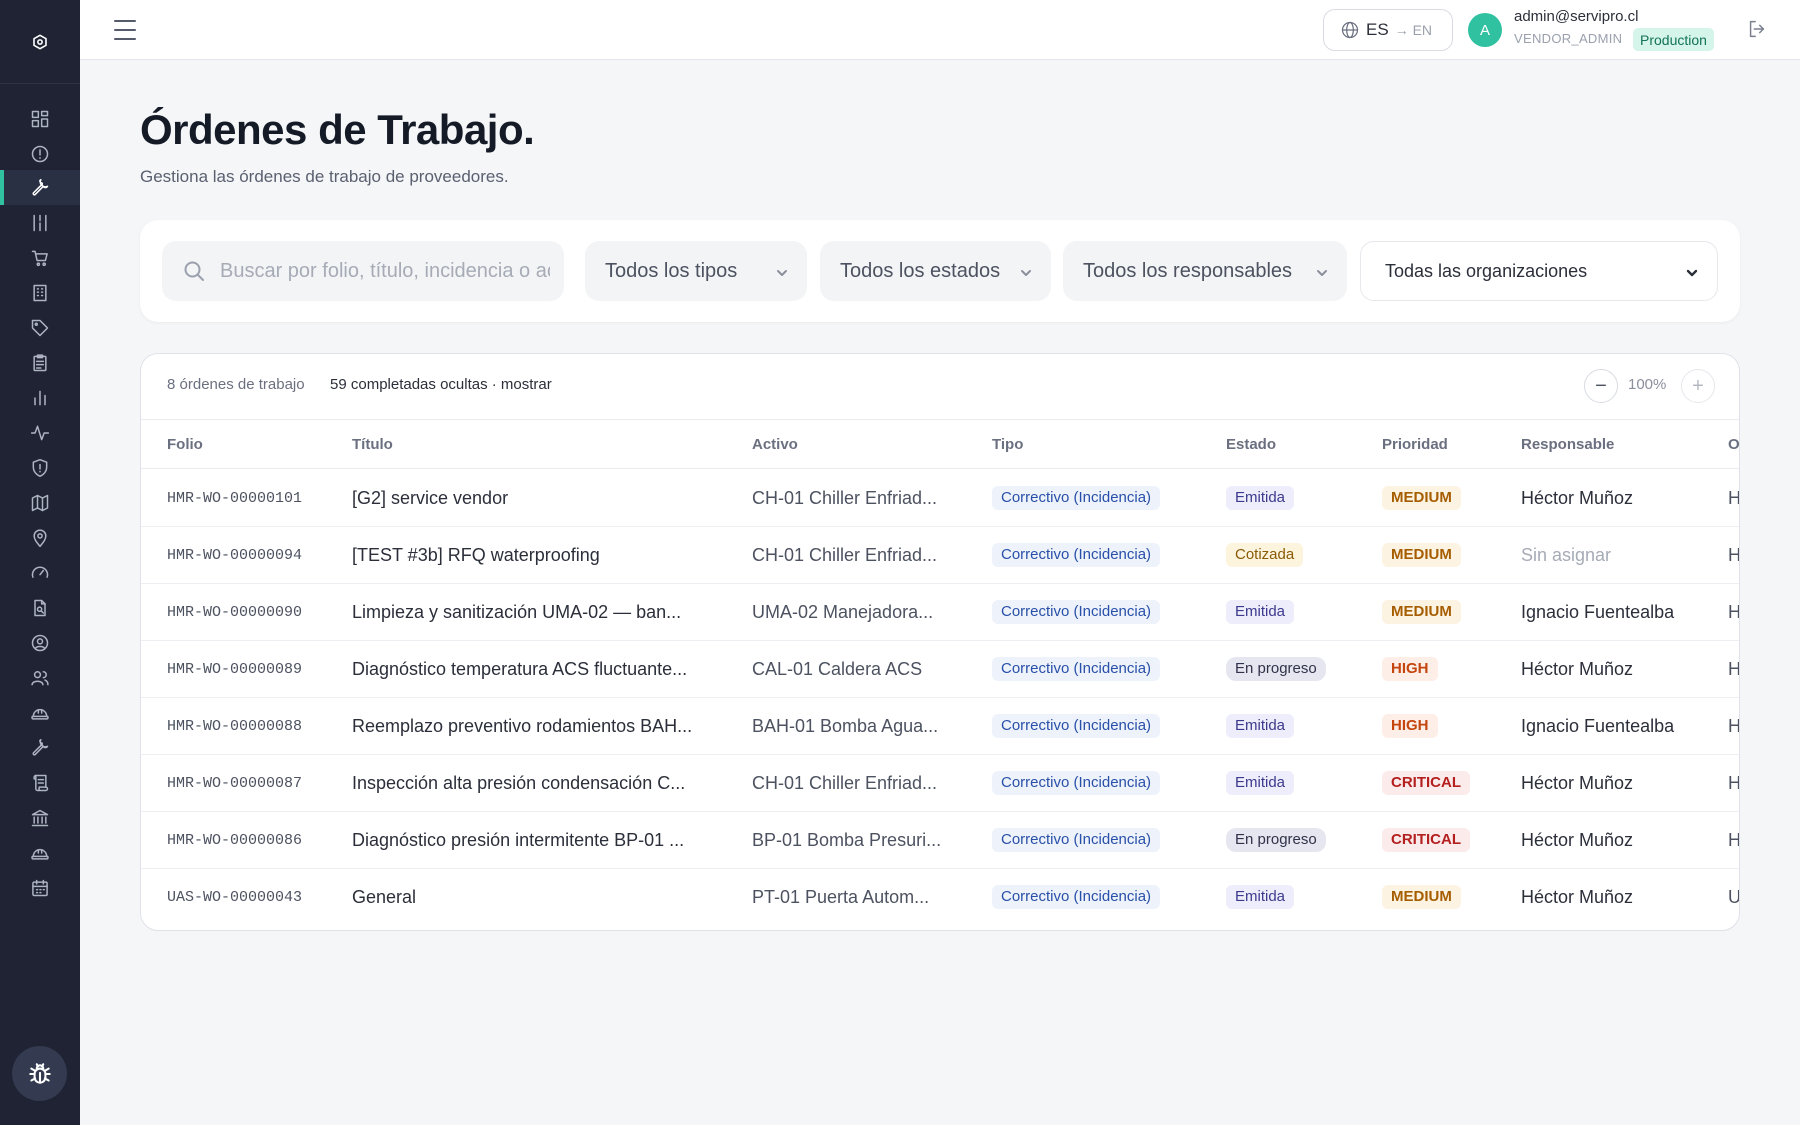 This screenshot has height=1125, width=1800. I want to click on activity-icon, so click(40, 432).